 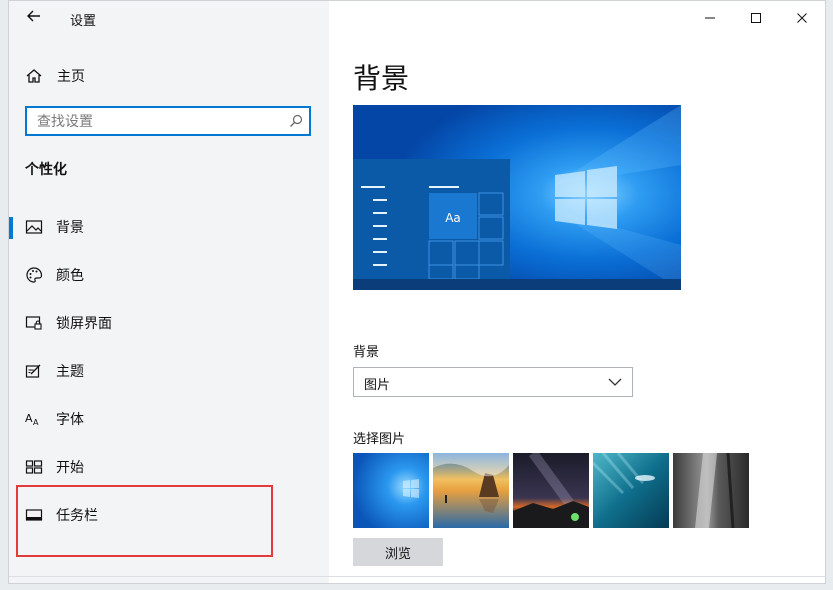 What do you see at coordinates (70, 228) in the screenshot?
I see `sidebar-item-label: 背景` at bounding box center [70, 228].